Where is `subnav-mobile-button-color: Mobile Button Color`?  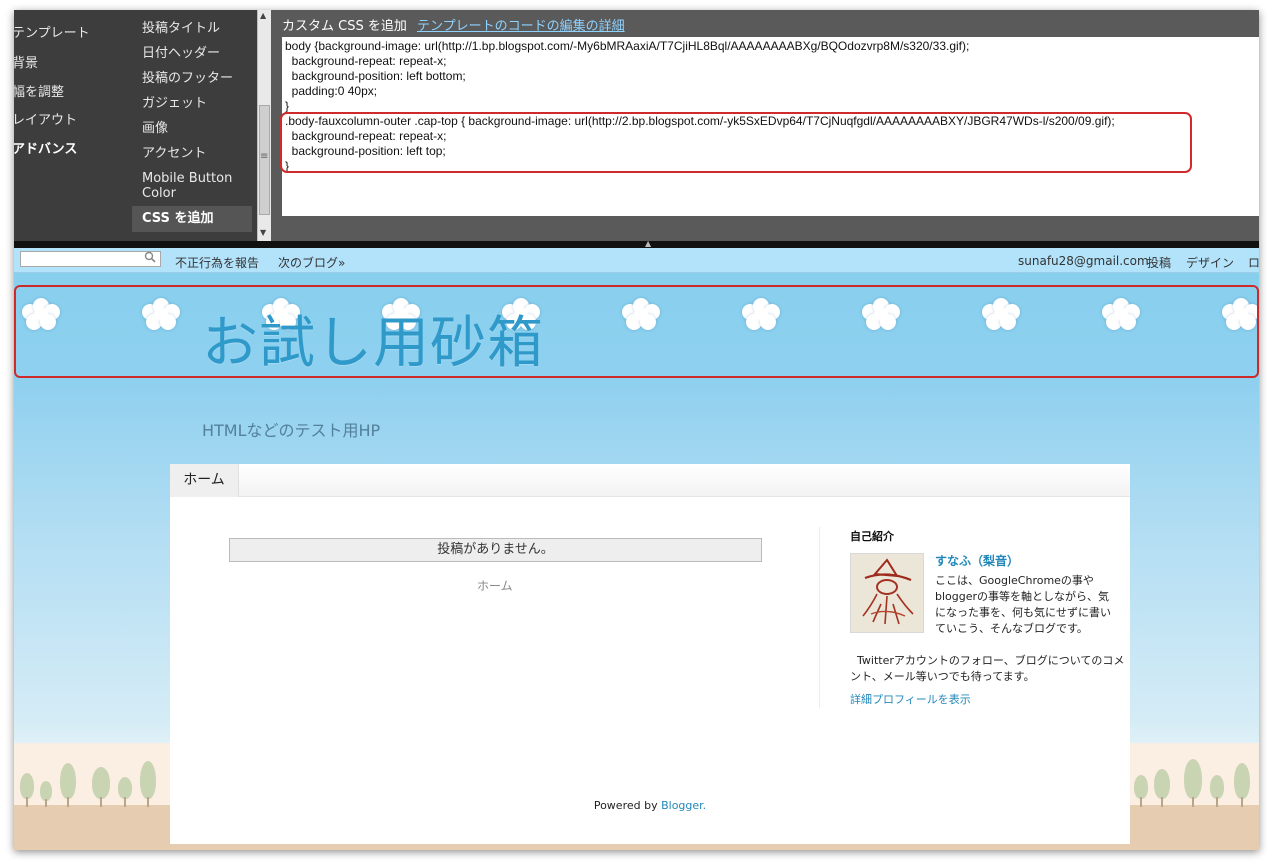
subnav-mobile-button-color: Mobile Button Color is located at coordinates (189, 186).